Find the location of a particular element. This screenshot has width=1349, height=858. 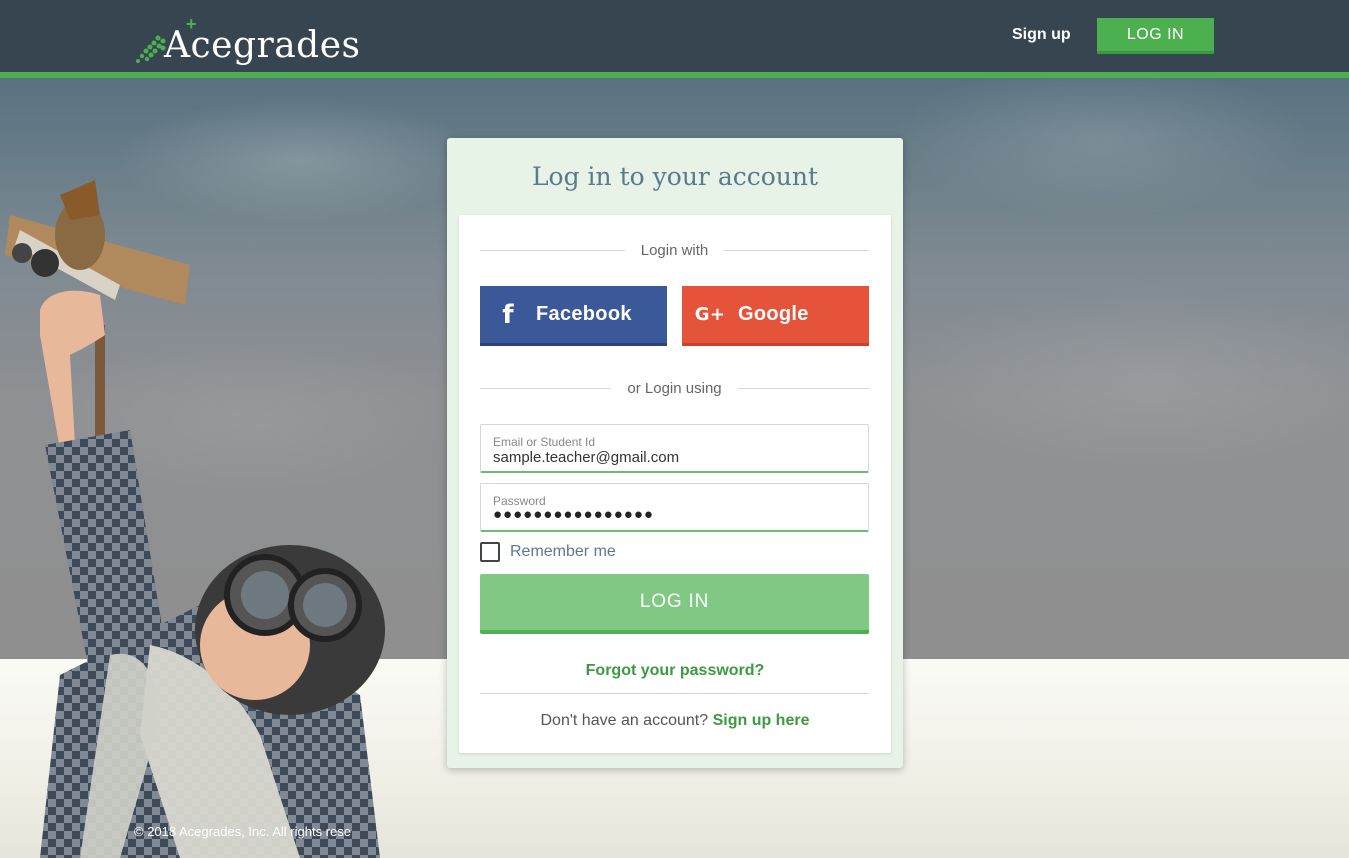

facebook-login-button: f Facebook is located at coordinates (573, 316).